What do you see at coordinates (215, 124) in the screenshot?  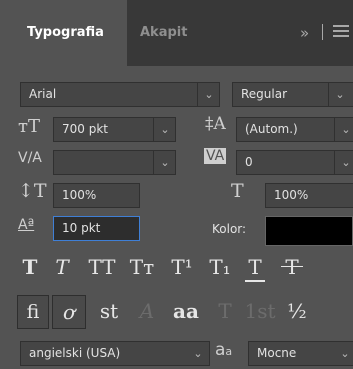 I see `leading-icon: ‡A` at bounding box center [215, 124].